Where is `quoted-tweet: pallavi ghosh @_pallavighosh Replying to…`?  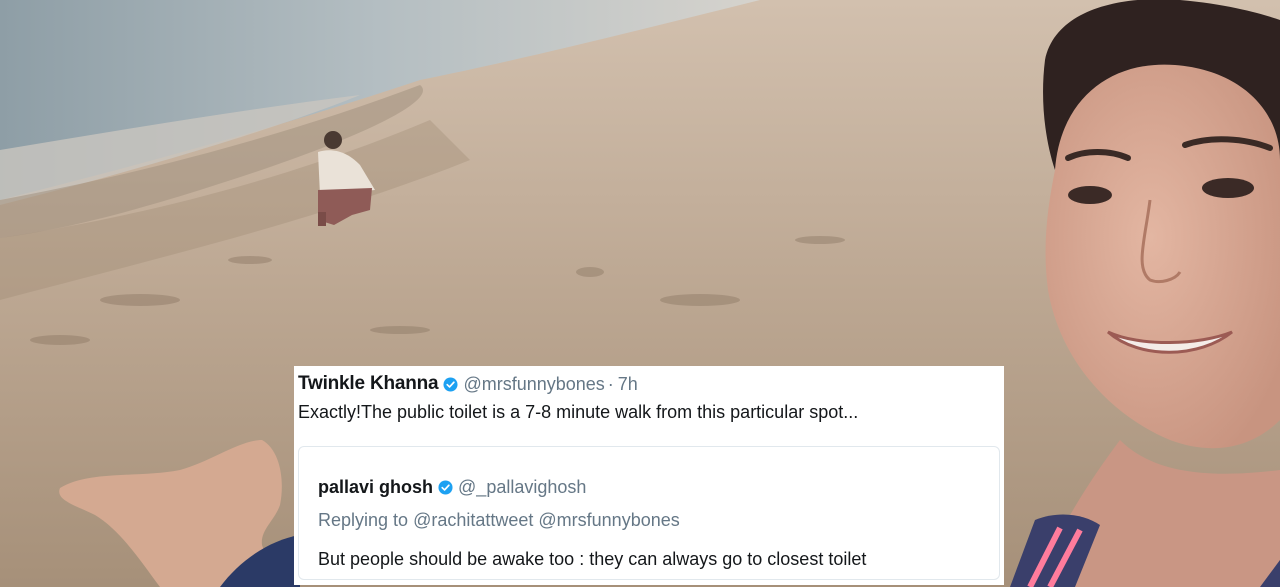 quoted-tweet: pallavi ghosh @_pallavighosh Replying to… is located at coordinates (649, 513).